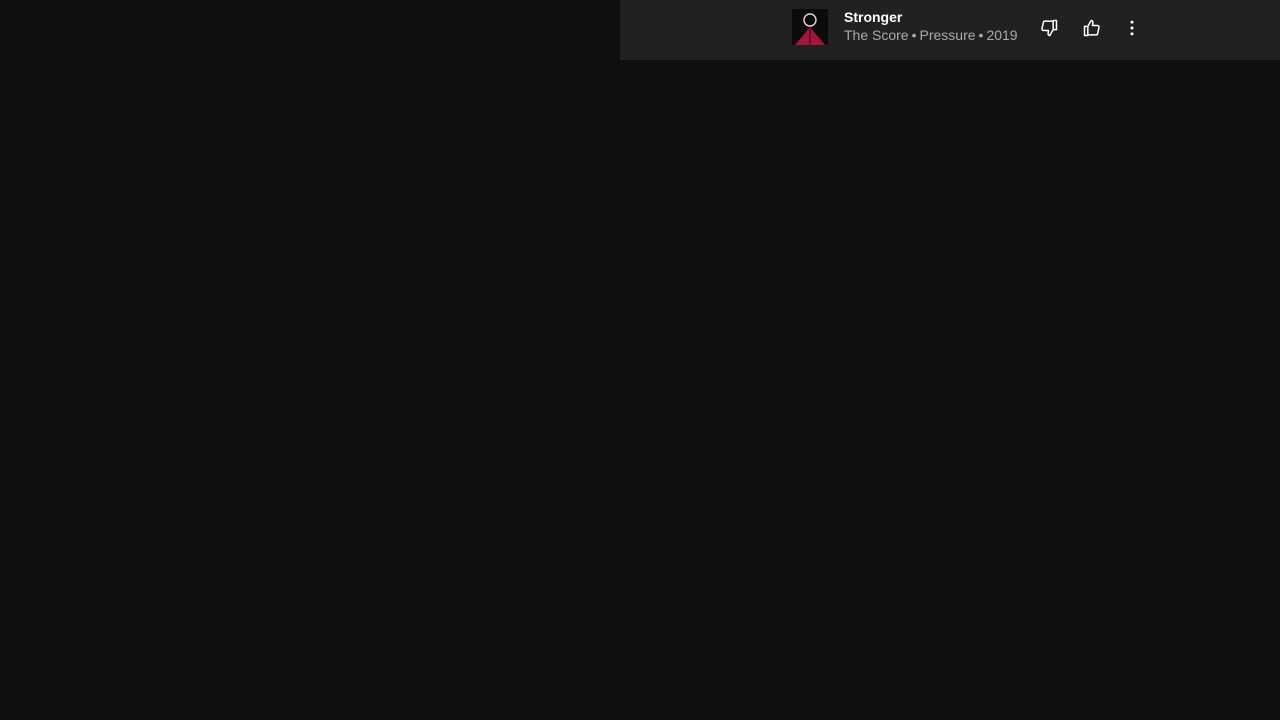 The width and height of the screenshot is (1280, 720). I want to click on track-subtitle: The Score • Pressure • 2019, so click(931, 35).